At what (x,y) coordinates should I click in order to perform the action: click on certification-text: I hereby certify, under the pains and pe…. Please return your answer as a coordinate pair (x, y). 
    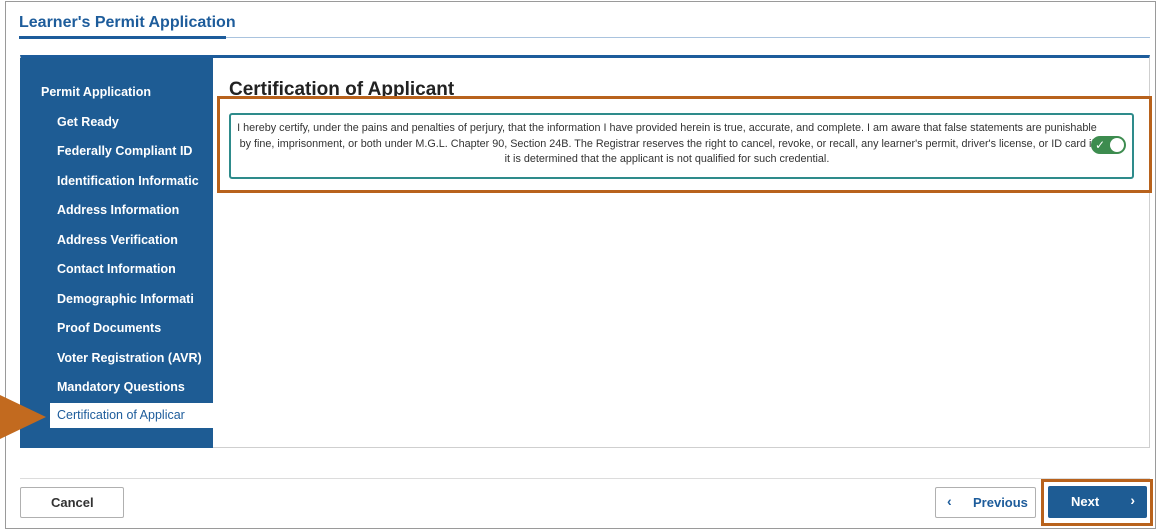
    Looking at the image, I should click on (667, 143).